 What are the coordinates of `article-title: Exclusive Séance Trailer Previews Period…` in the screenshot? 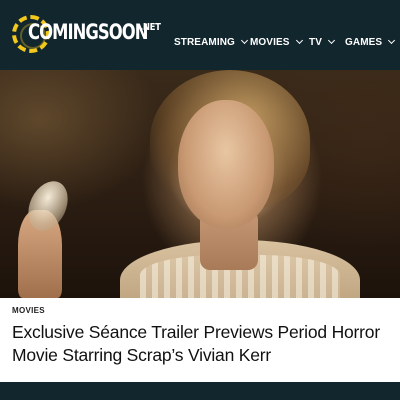 It's located at (204, 344).